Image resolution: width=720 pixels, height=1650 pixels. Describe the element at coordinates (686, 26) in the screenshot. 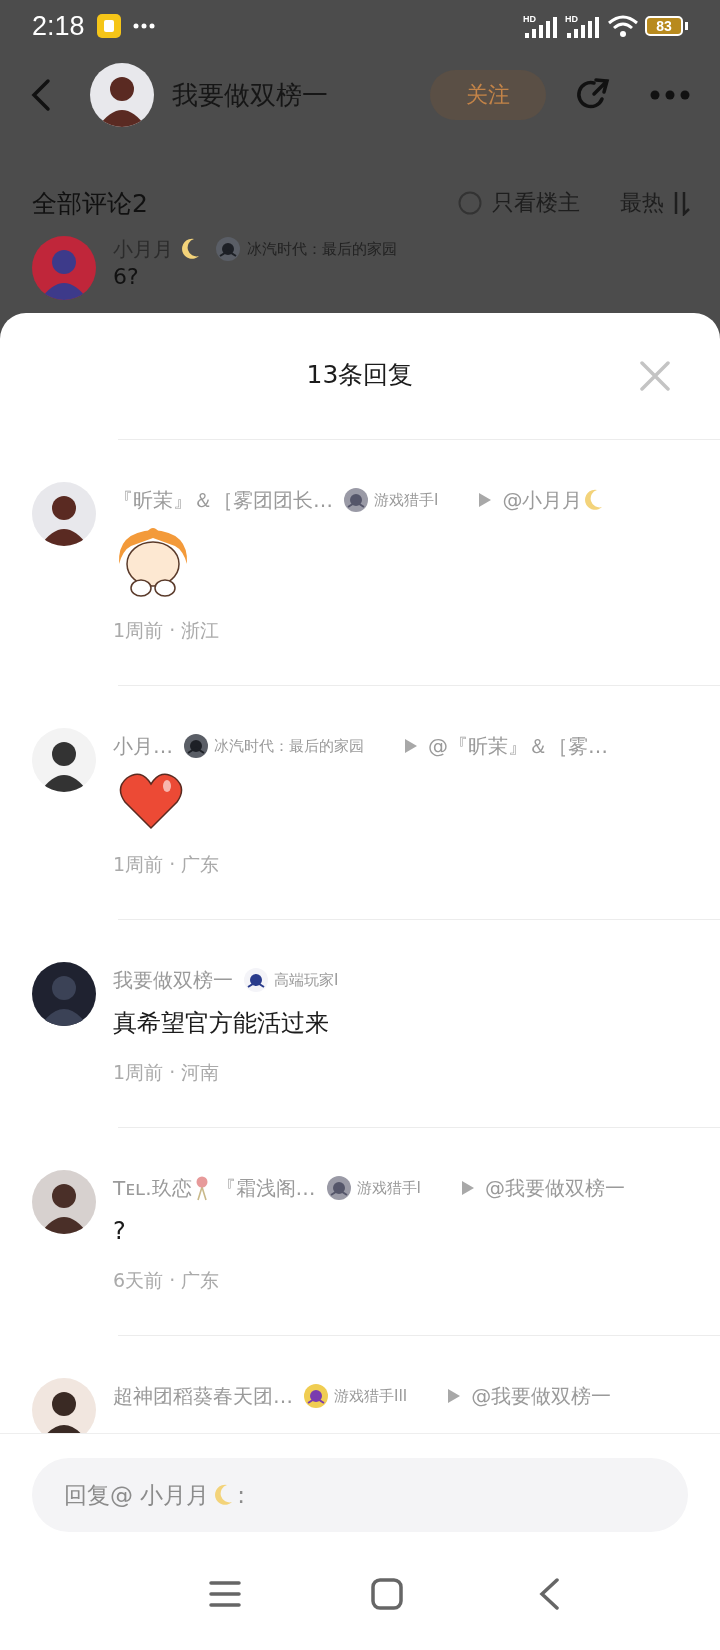

I see `battery-tip-icon` at that location.